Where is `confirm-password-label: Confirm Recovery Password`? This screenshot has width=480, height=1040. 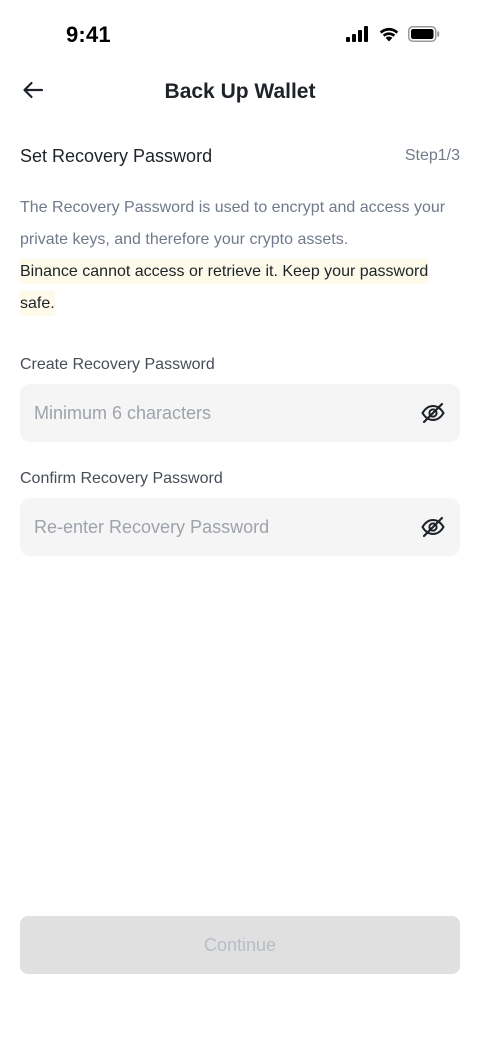 confirm-password-label: Confirm Recovery Password is located at coordinates (121, 478).